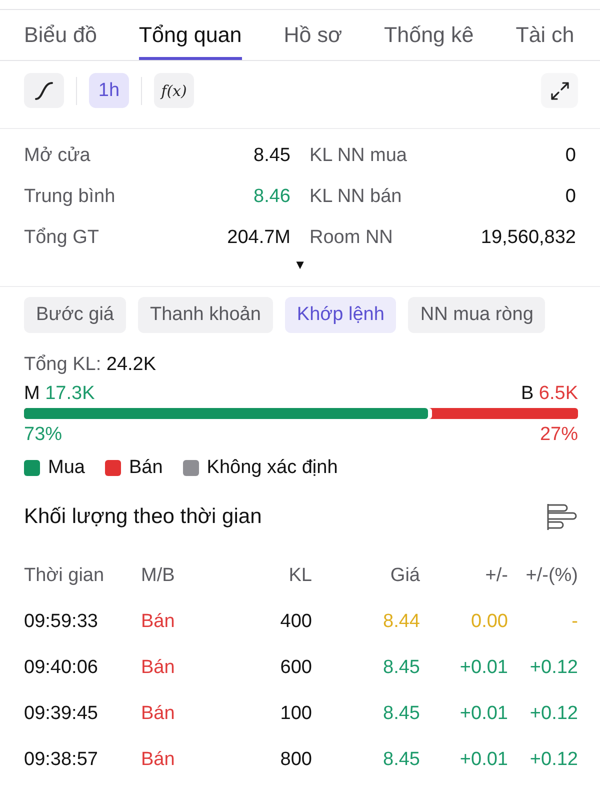 The height and width of the screenshot is (800, 600). I want to click on change-percent-cell-text: -, so click(574, 622).